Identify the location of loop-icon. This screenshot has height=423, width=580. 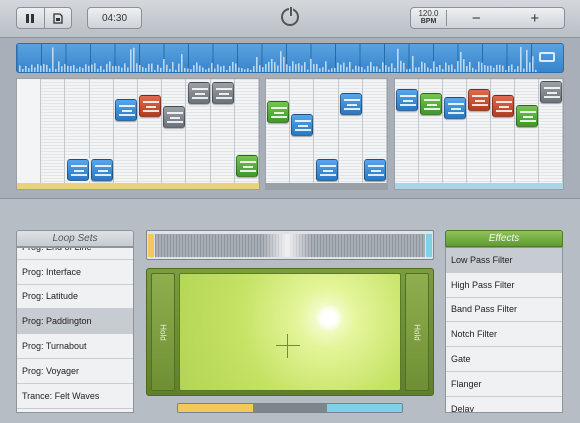
(547, 57).